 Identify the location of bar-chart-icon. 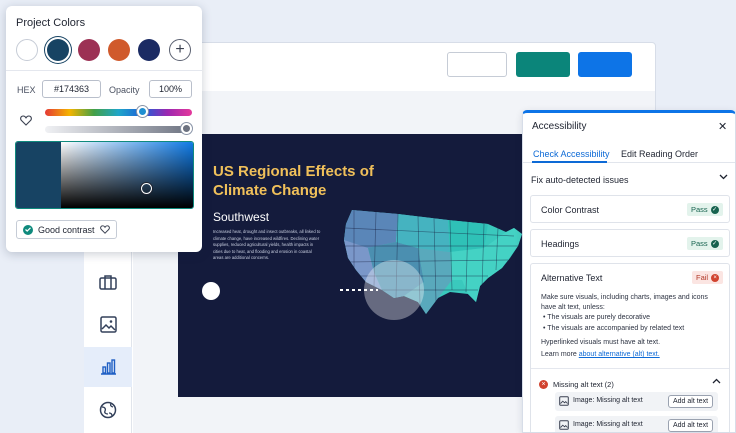
(108, 367).